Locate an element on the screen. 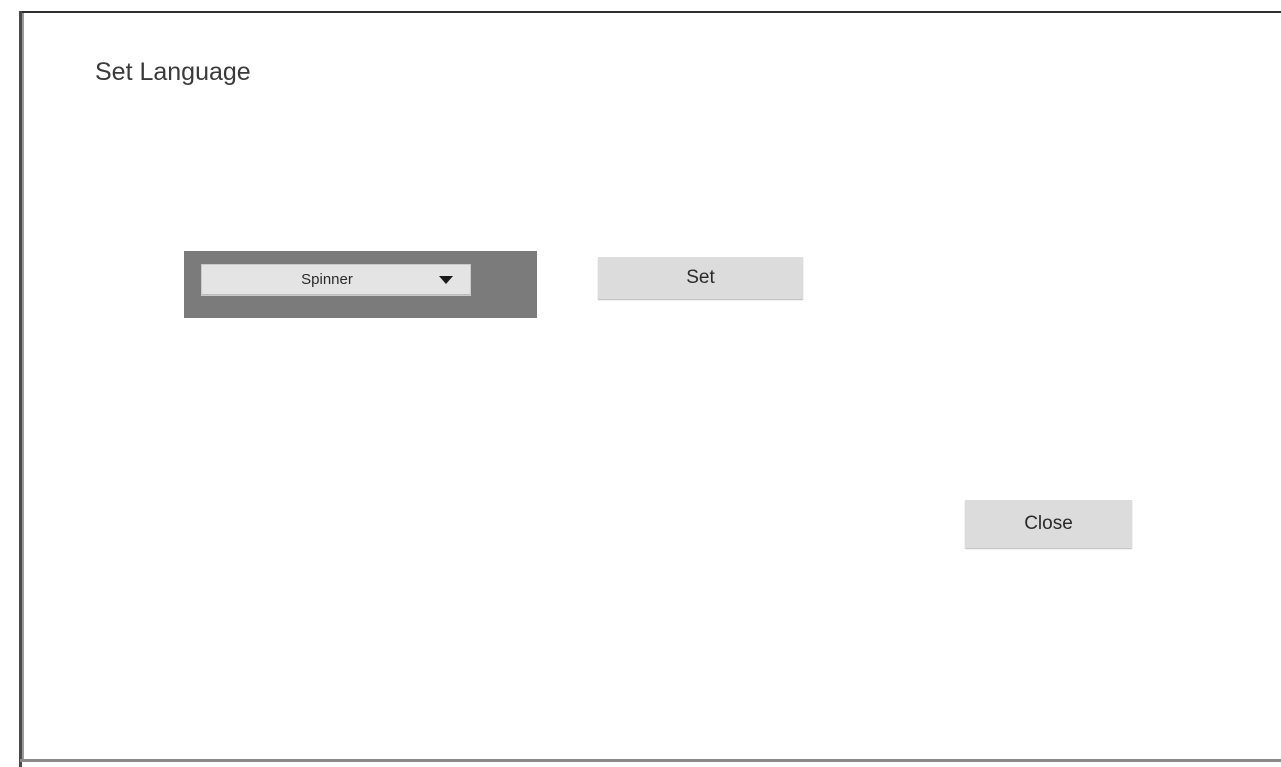  dialog-title: Set Language is located at coordinates (173, 72).